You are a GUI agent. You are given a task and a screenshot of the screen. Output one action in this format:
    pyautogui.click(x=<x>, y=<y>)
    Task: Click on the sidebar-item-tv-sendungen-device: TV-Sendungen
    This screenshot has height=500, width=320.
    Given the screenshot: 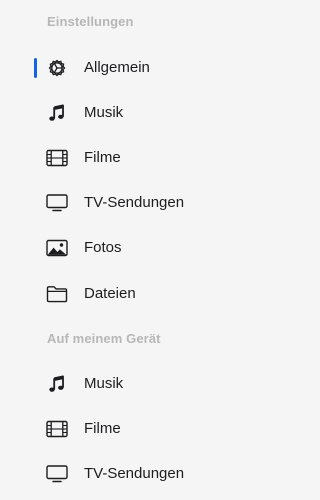 What is the action you would take?
    pyautogui.click(x=159, y=474)
    